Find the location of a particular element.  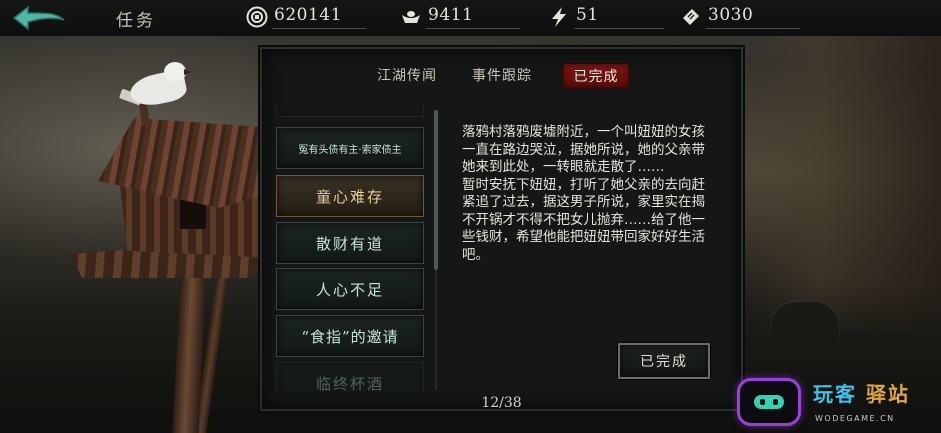

page-counter: 12/38 is located at coordinates (501, 403).